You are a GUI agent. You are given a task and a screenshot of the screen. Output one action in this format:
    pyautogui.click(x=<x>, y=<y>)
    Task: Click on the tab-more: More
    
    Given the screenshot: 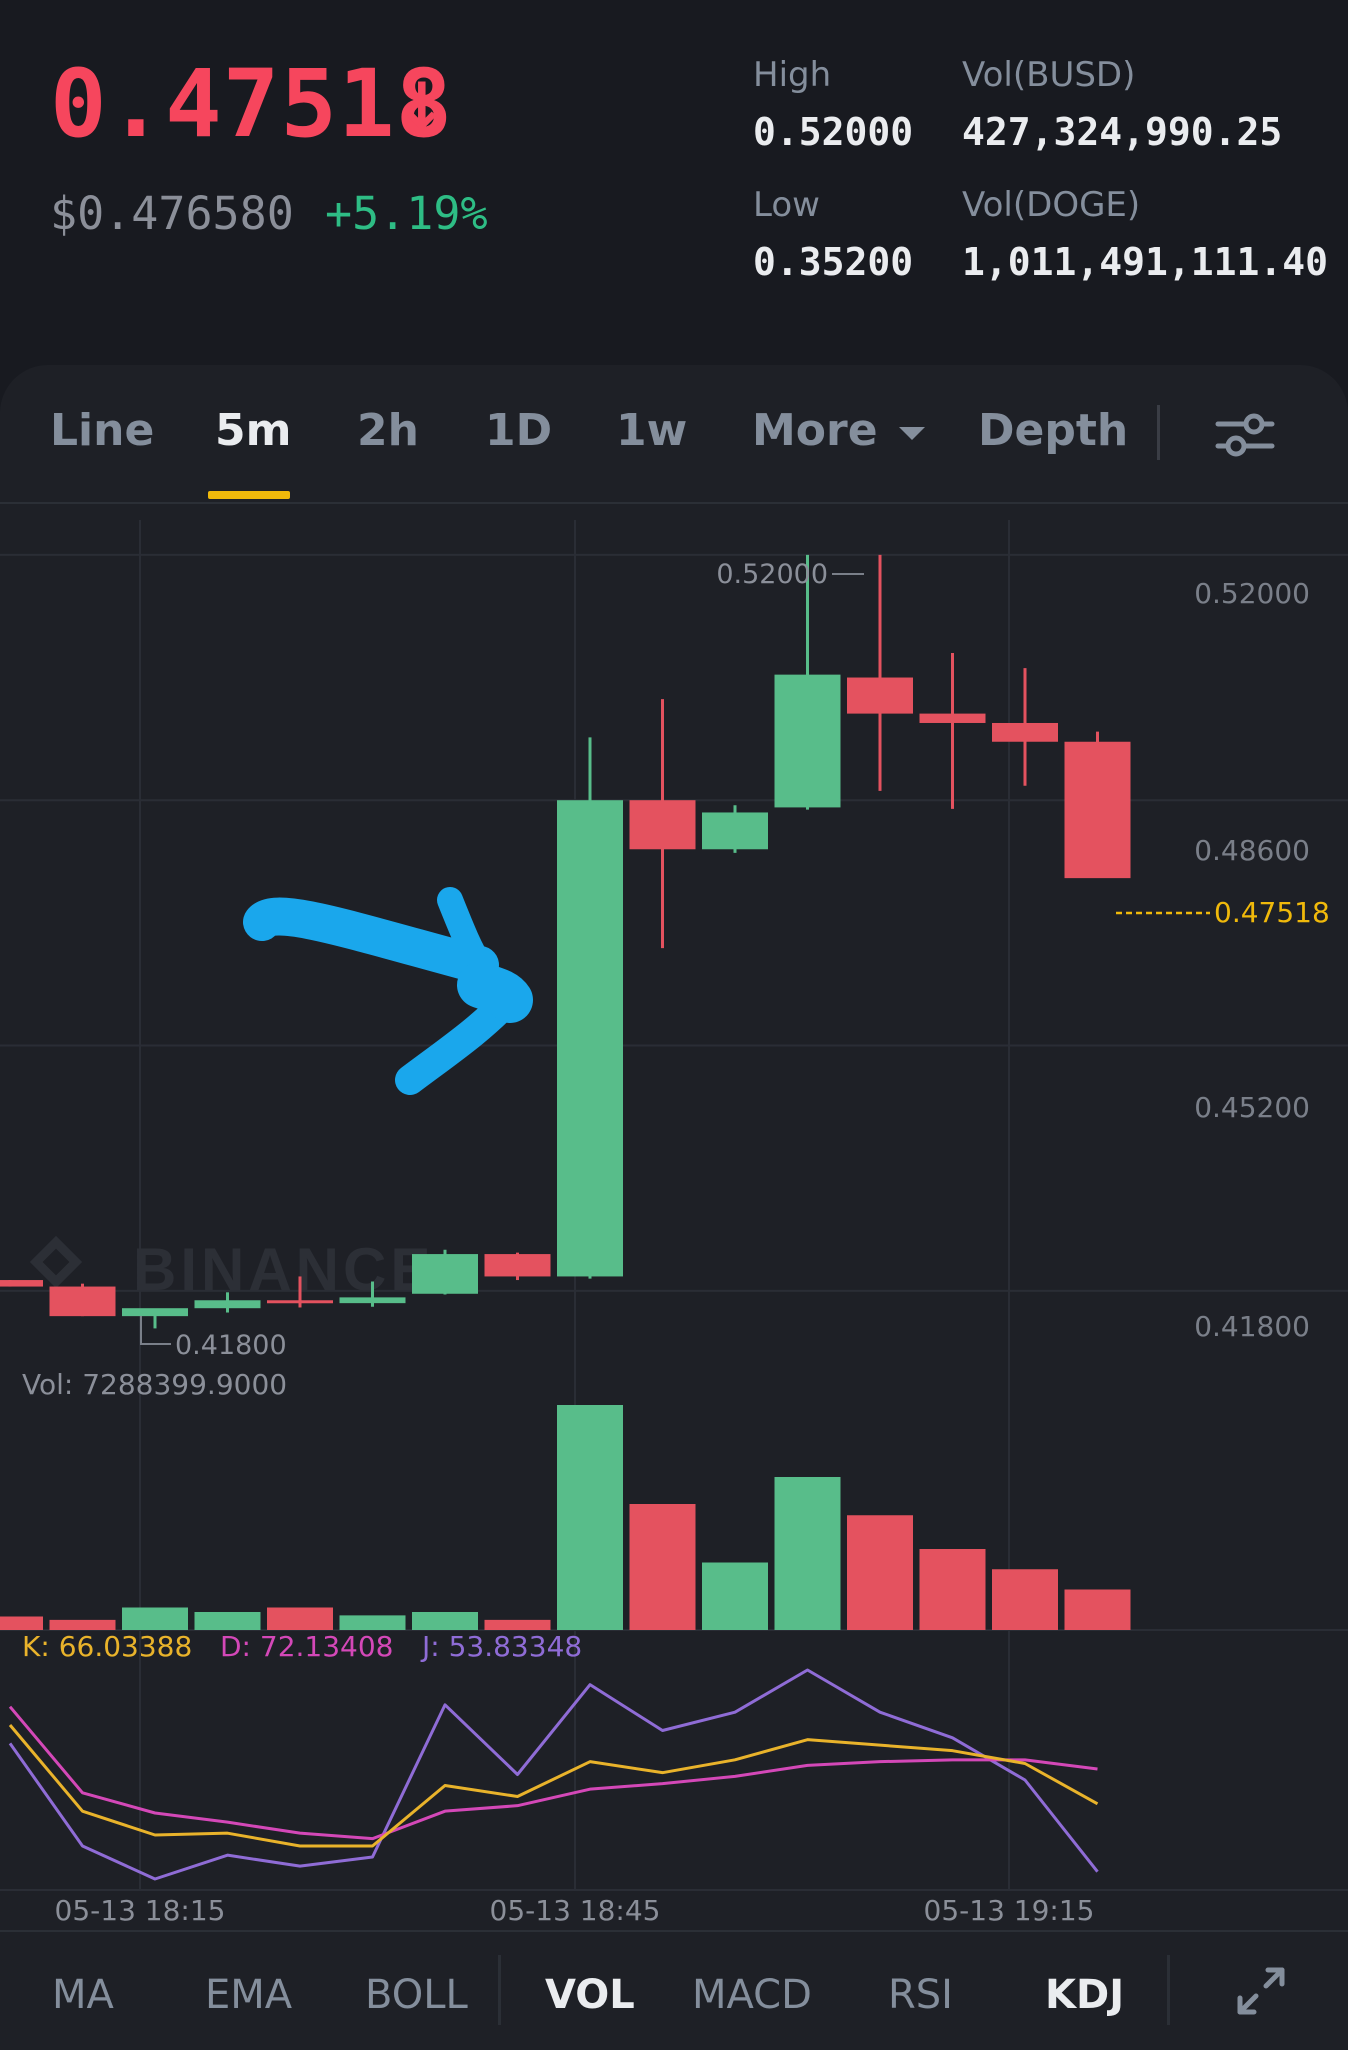 What is the action you would take?
    pyautogui.click(x=839, y=430)
    